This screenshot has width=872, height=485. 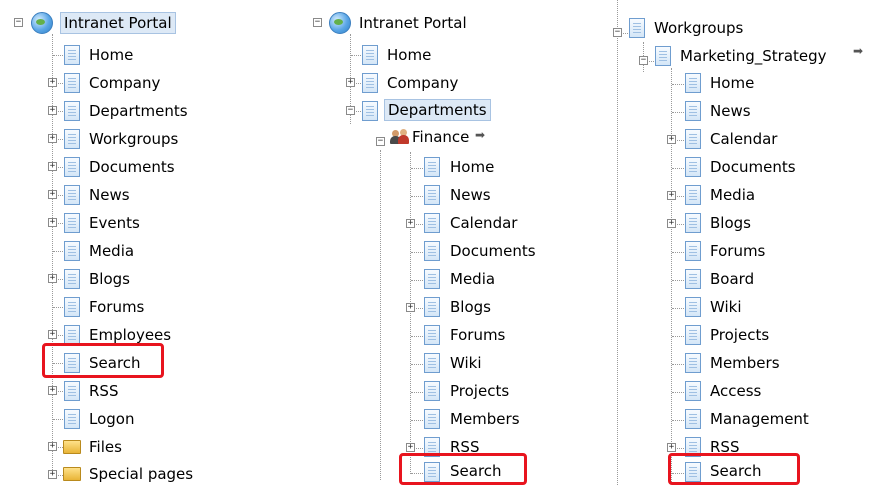 What do you see at coordinates (745, 363) in the screenshot?
I see `tree-item-label: Members` at bounding box center [745, 363].